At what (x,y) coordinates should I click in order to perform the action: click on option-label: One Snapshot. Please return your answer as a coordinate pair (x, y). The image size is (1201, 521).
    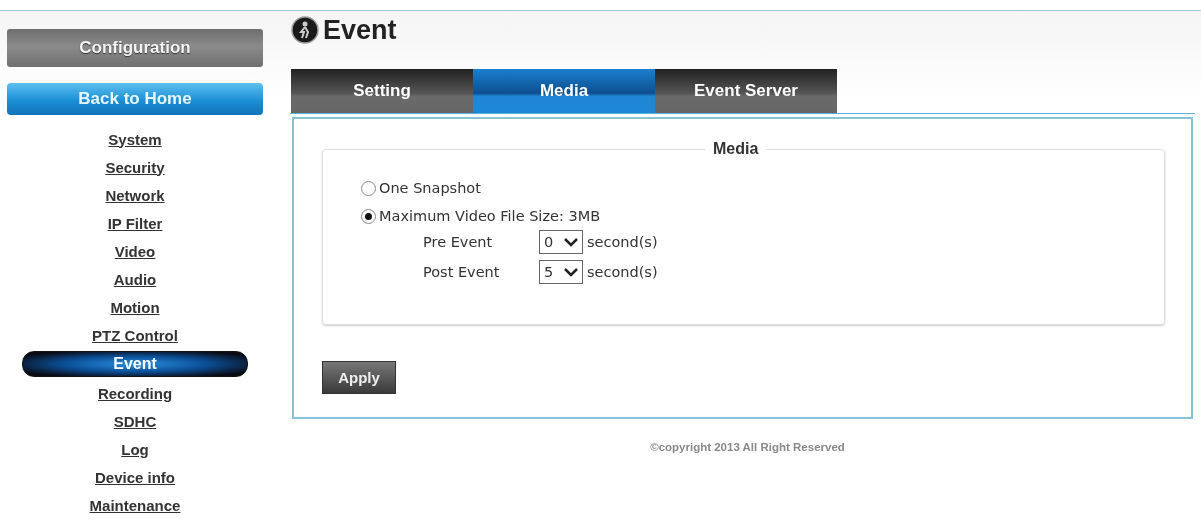
    Looking at the image, I should click on (430, 188).